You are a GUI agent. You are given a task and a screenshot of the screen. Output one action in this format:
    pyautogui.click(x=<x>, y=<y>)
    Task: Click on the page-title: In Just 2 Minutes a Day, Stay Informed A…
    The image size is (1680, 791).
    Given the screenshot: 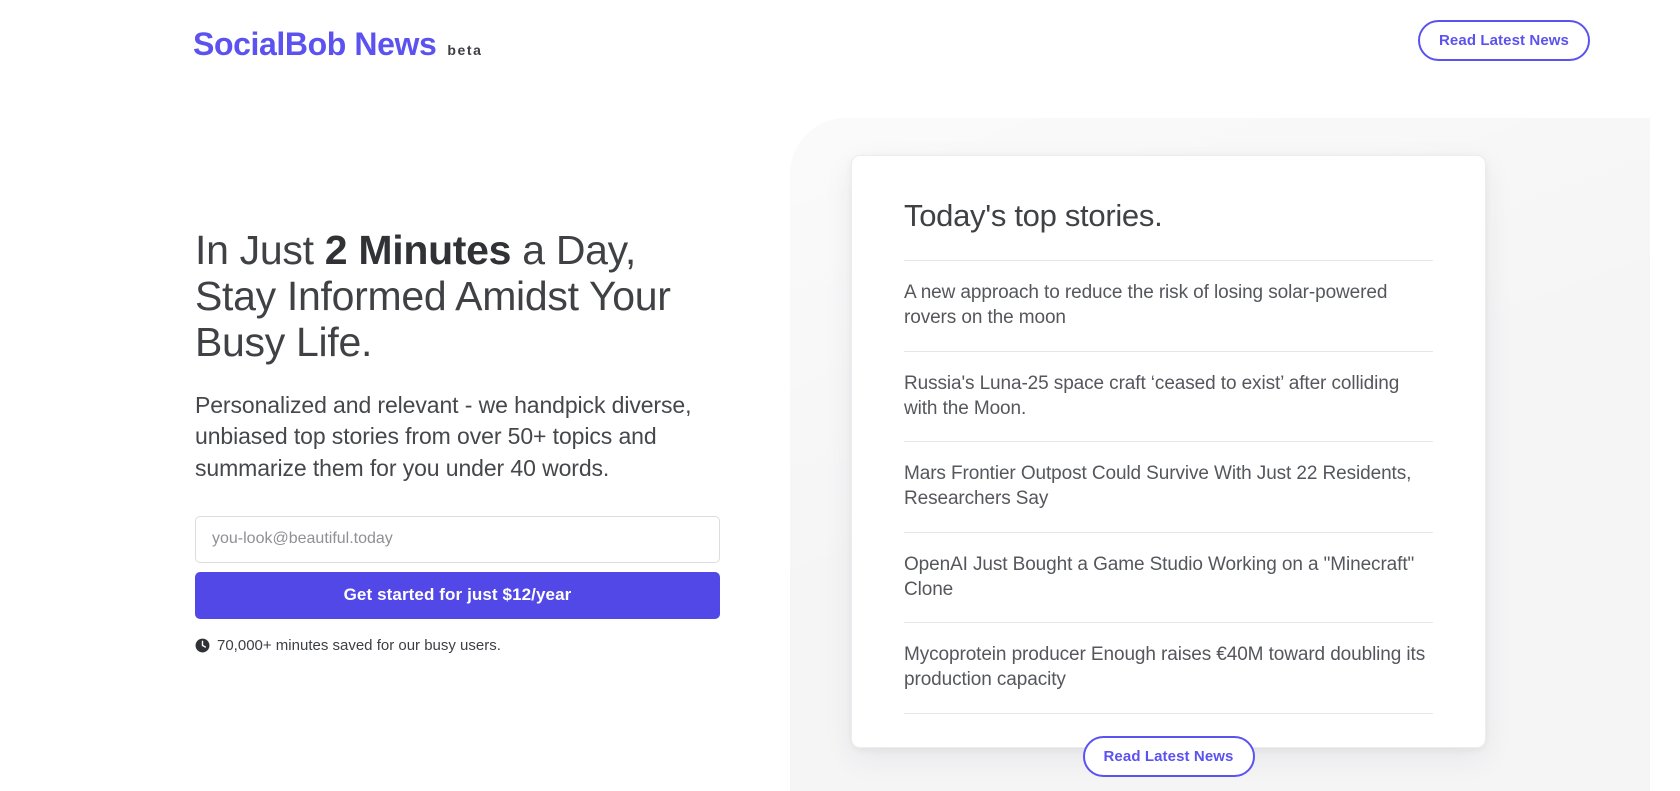 What is the action you would take?
    pyautogui.click(x=460, y=296)
    